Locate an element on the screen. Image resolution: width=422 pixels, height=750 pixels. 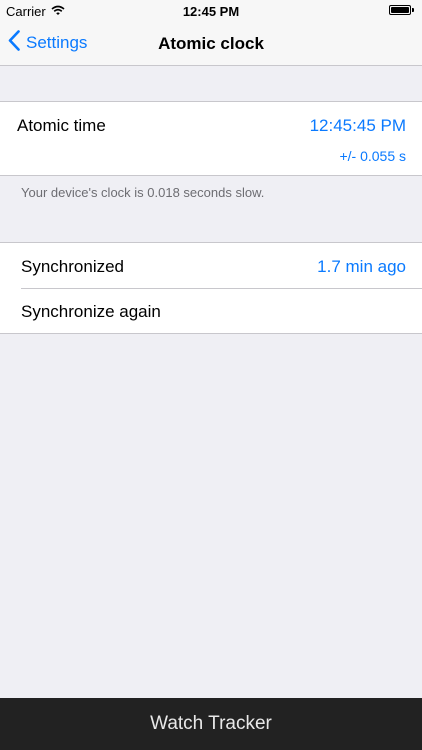
status-time: 12:45 PM is located at coordinates (211, 11).